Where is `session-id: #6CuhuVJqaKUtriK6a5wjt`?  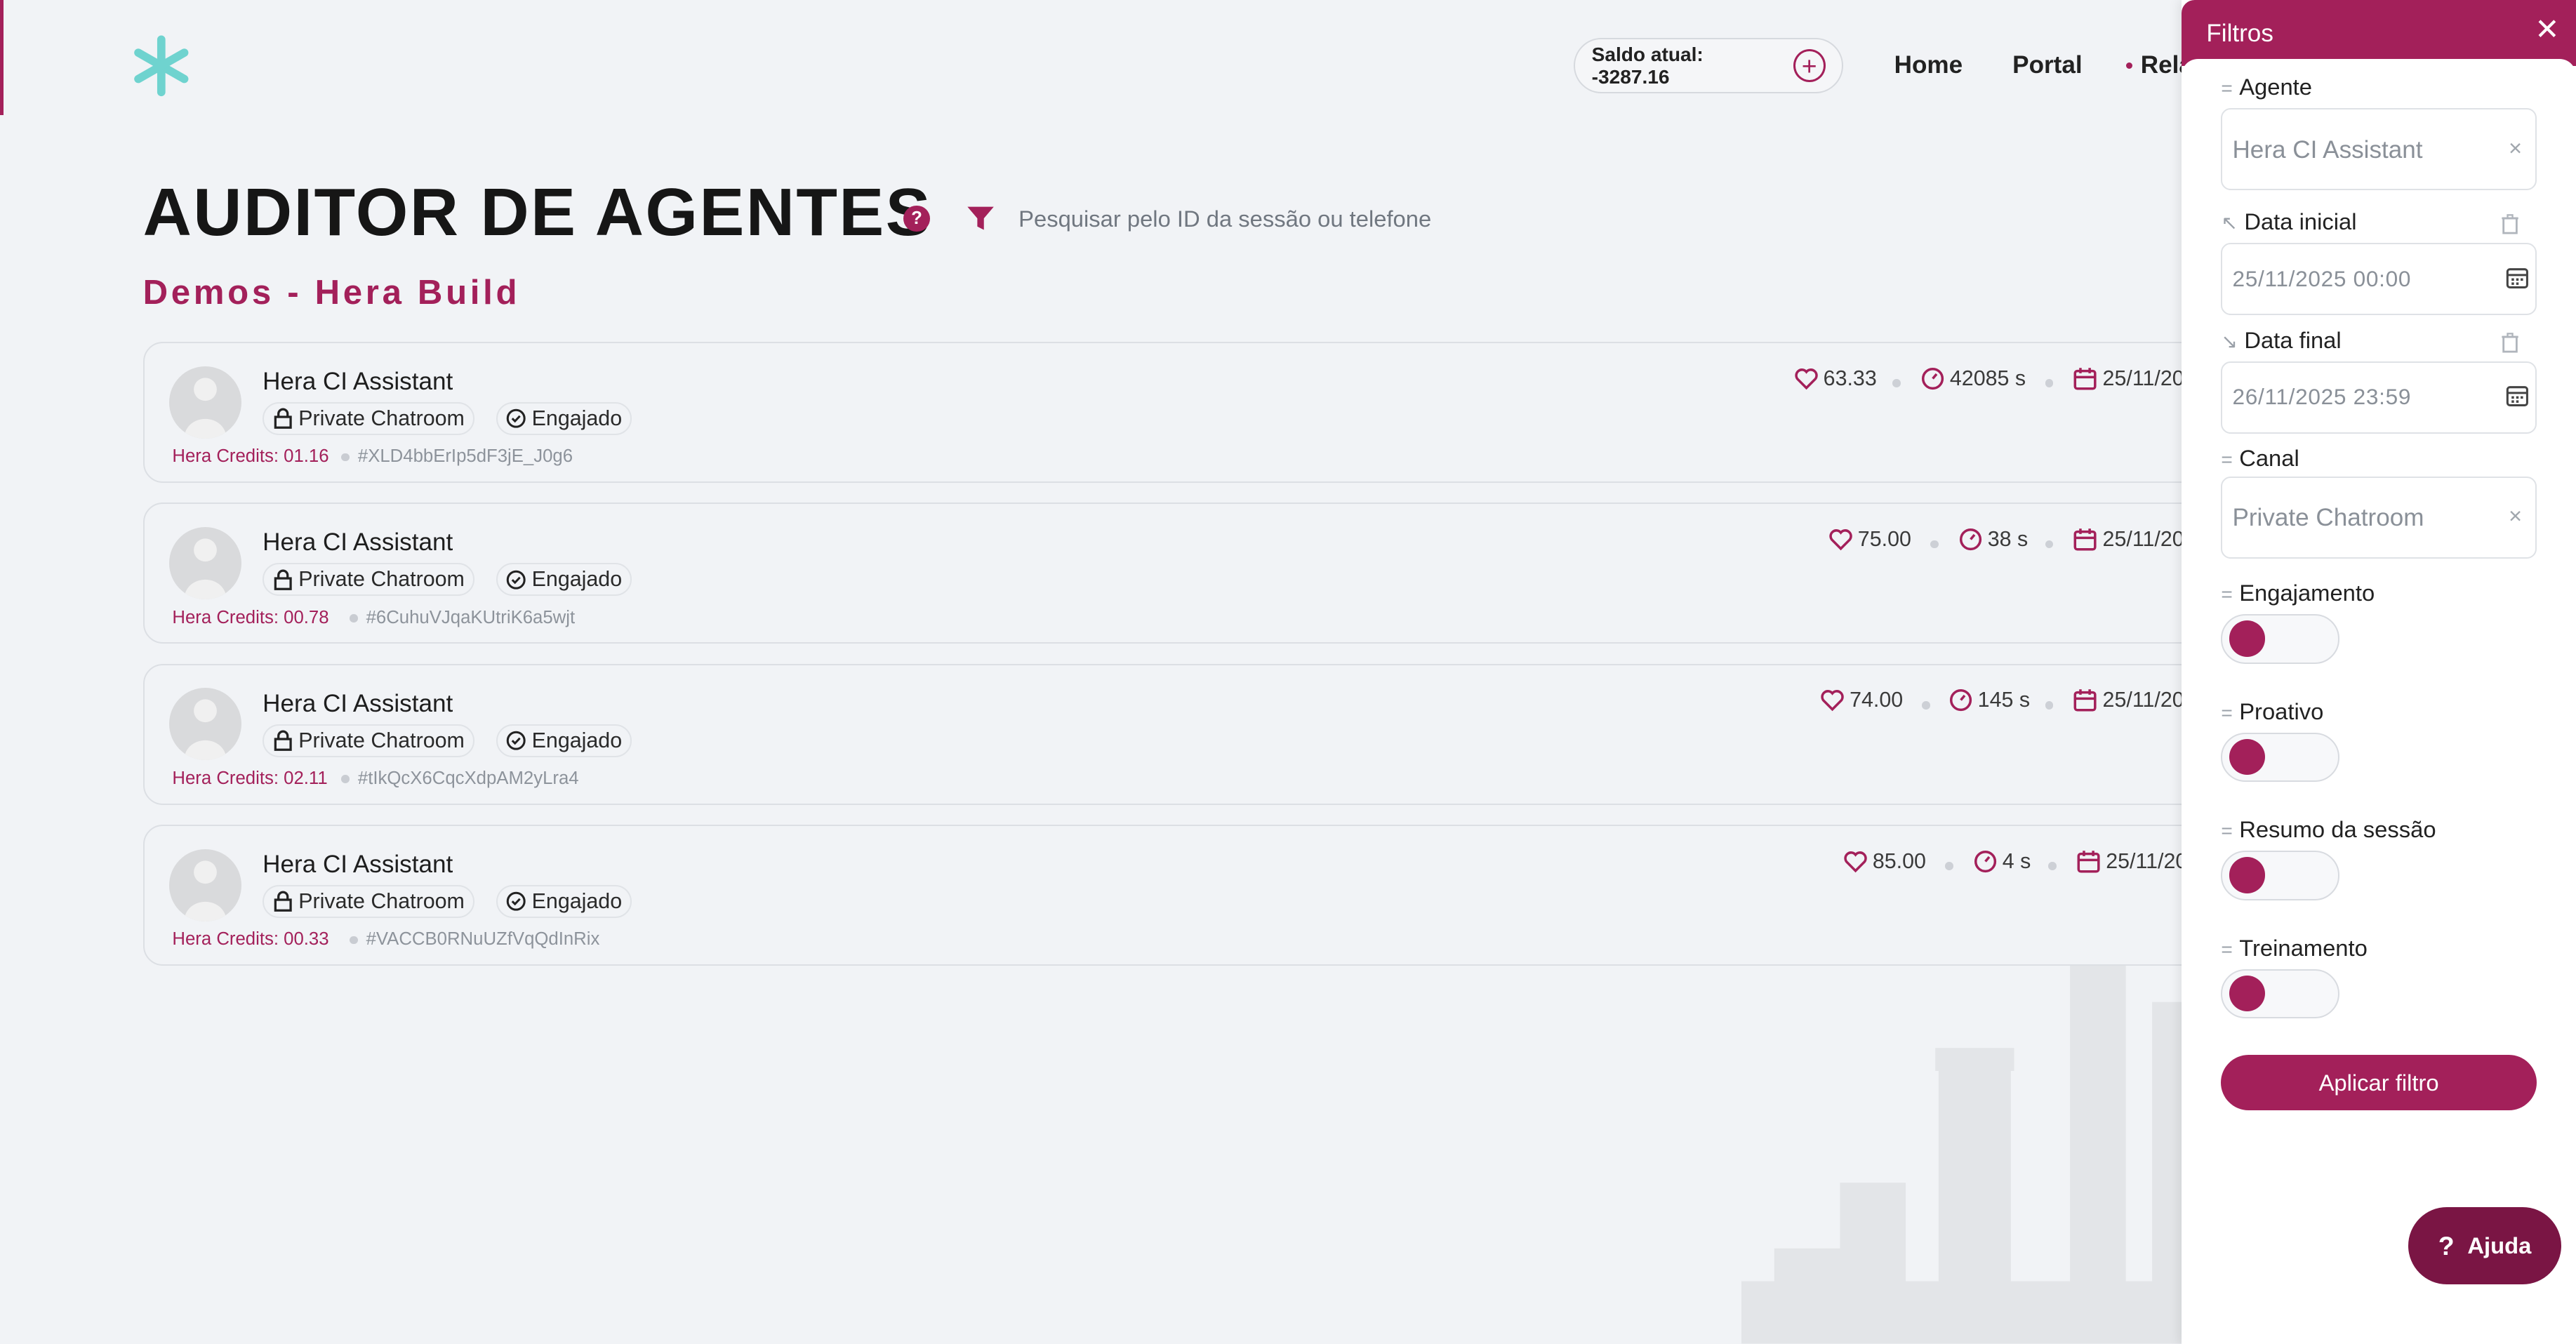 session-id: #6CuhuVJqaKUtriK6a5wjt is located at coordinates (471, 618).